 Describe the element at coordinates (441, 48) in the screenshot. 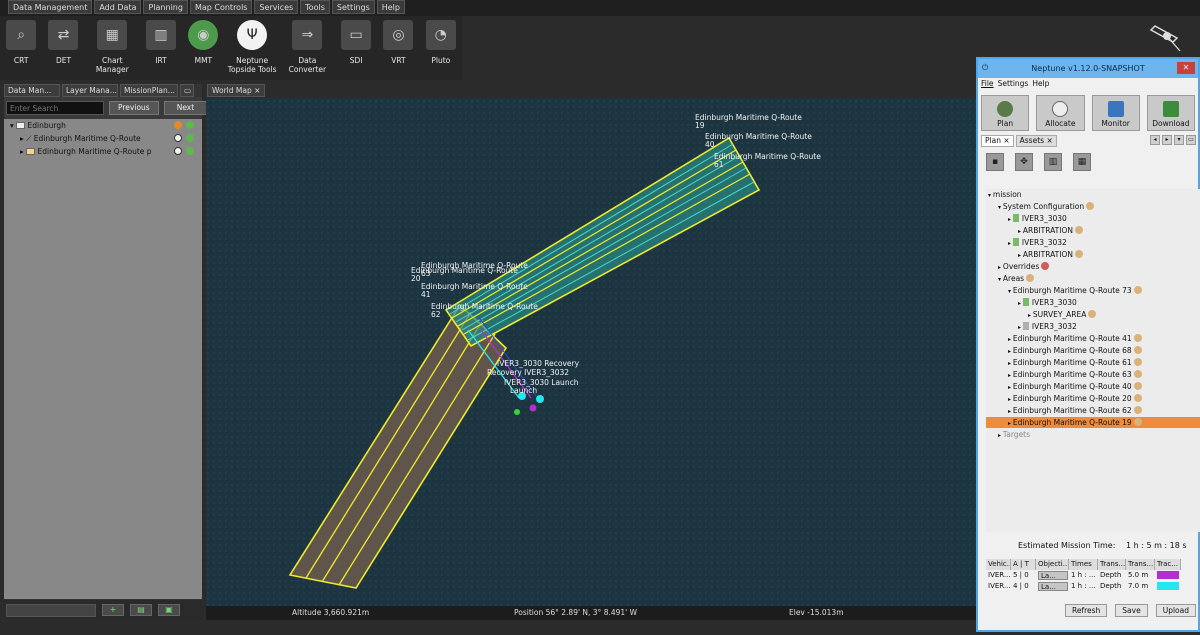

I see `tool-pluto: ◔ Pluto` at that location.